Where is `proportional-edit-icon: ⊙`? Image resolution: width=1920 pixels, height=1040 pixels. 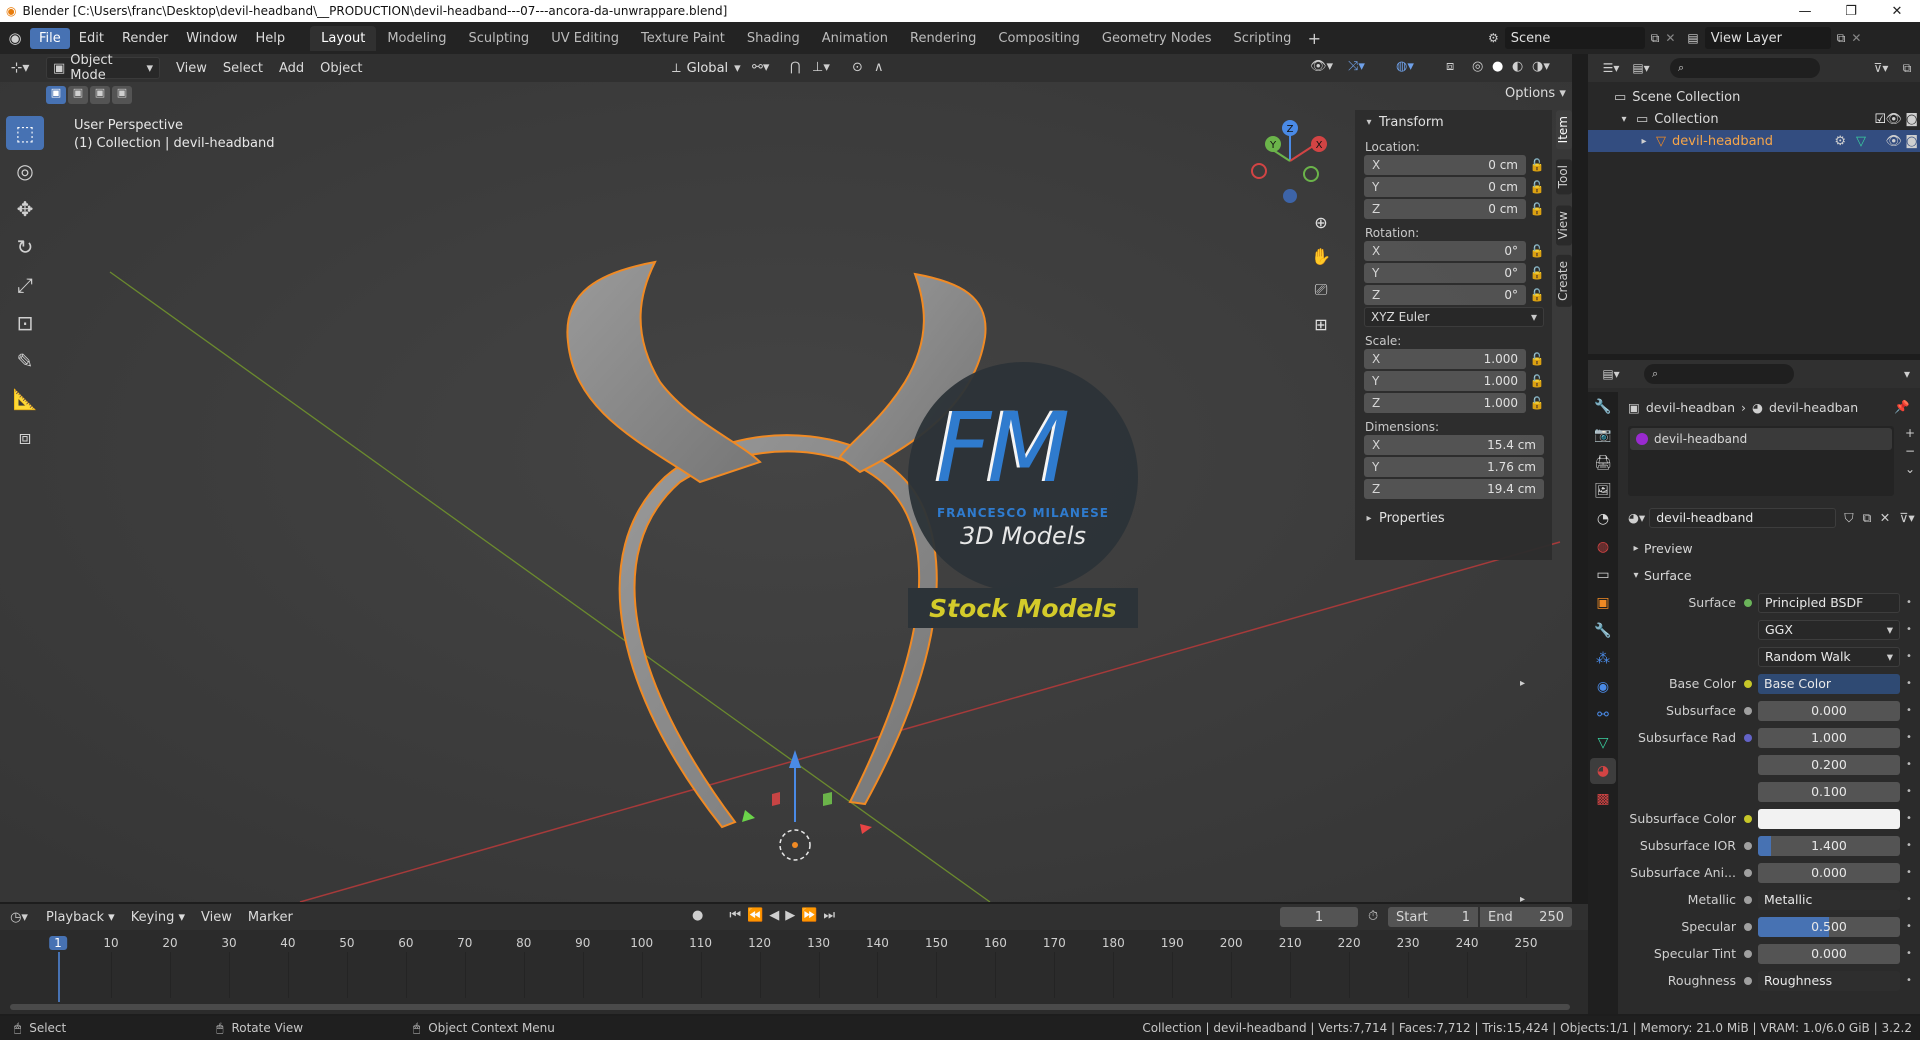
proportional-edit-icon: ⊙ is located at coordinates (857, 67).